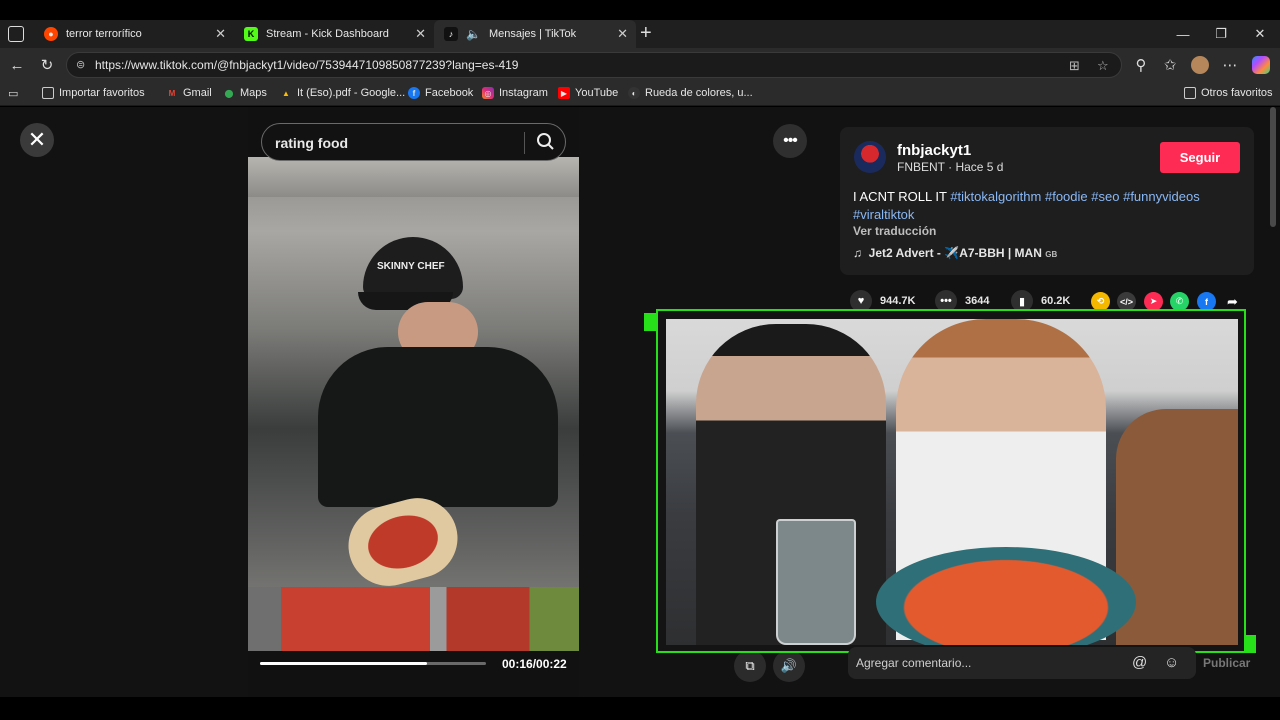 This screenshot has height=720, width=1280. I want to click on bookmark-facebook: f Facebook, so click(440, 93).